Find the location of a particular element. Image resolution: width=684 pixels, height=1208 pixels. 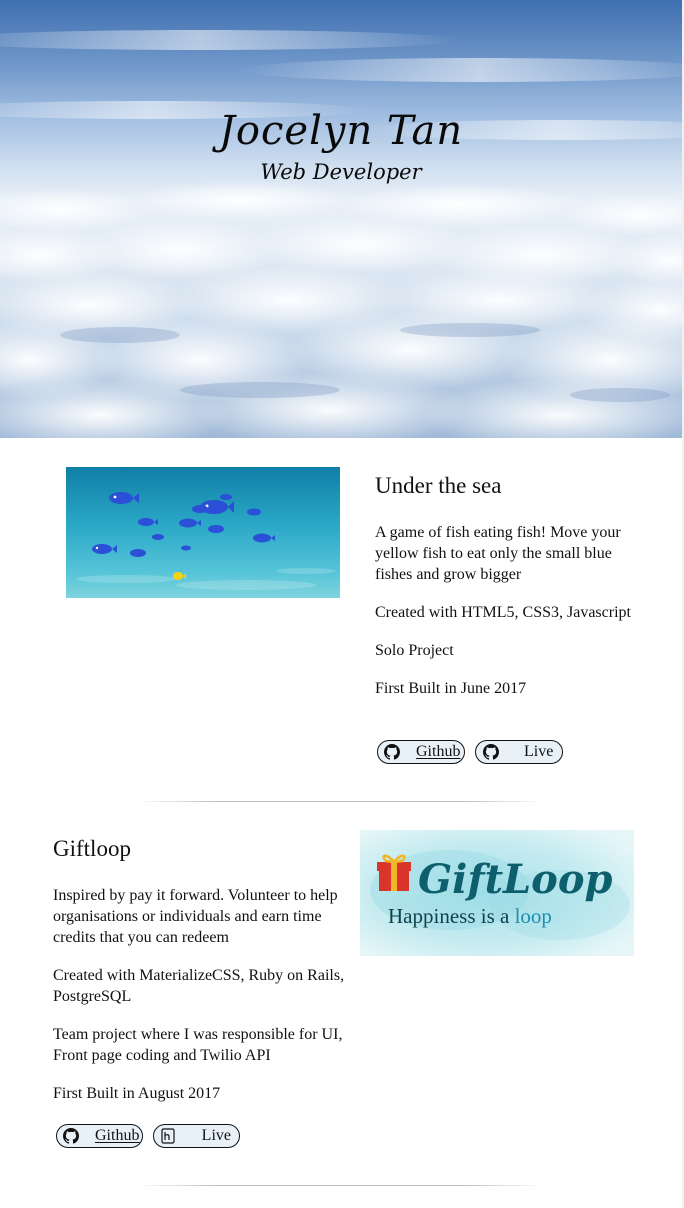

hero-role: Web Developer is located at coordinates (341, 172).